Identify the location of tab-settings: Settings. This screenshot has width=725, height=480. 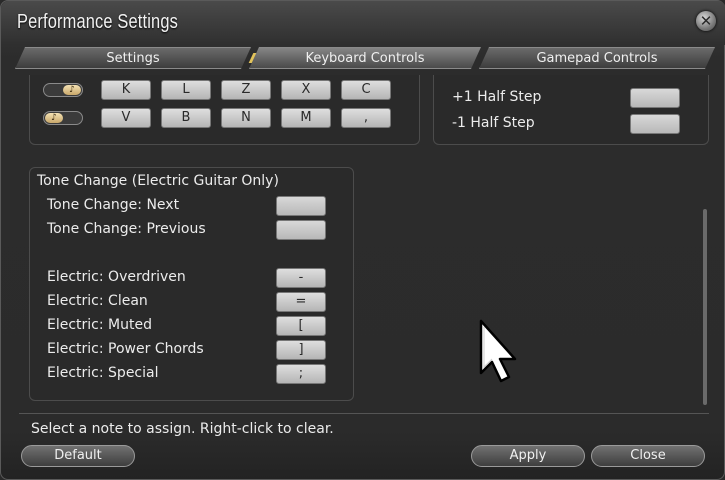
(133, 58).